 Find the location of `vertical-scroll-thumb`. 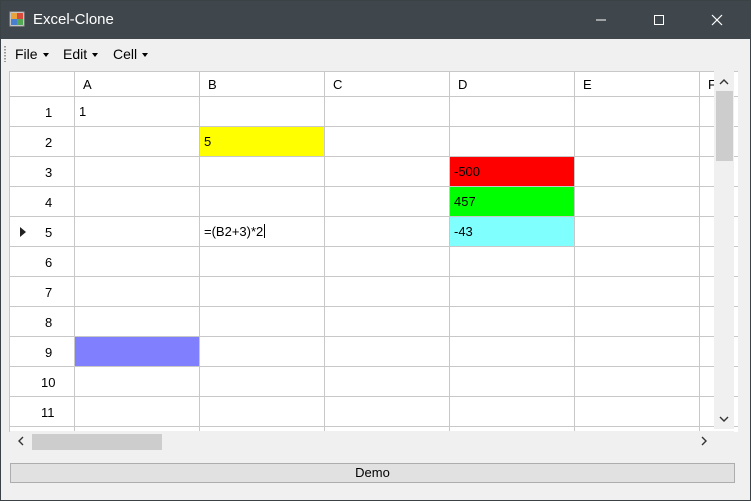

vertical-scroll-thumb is located at coordinates (724, 126).